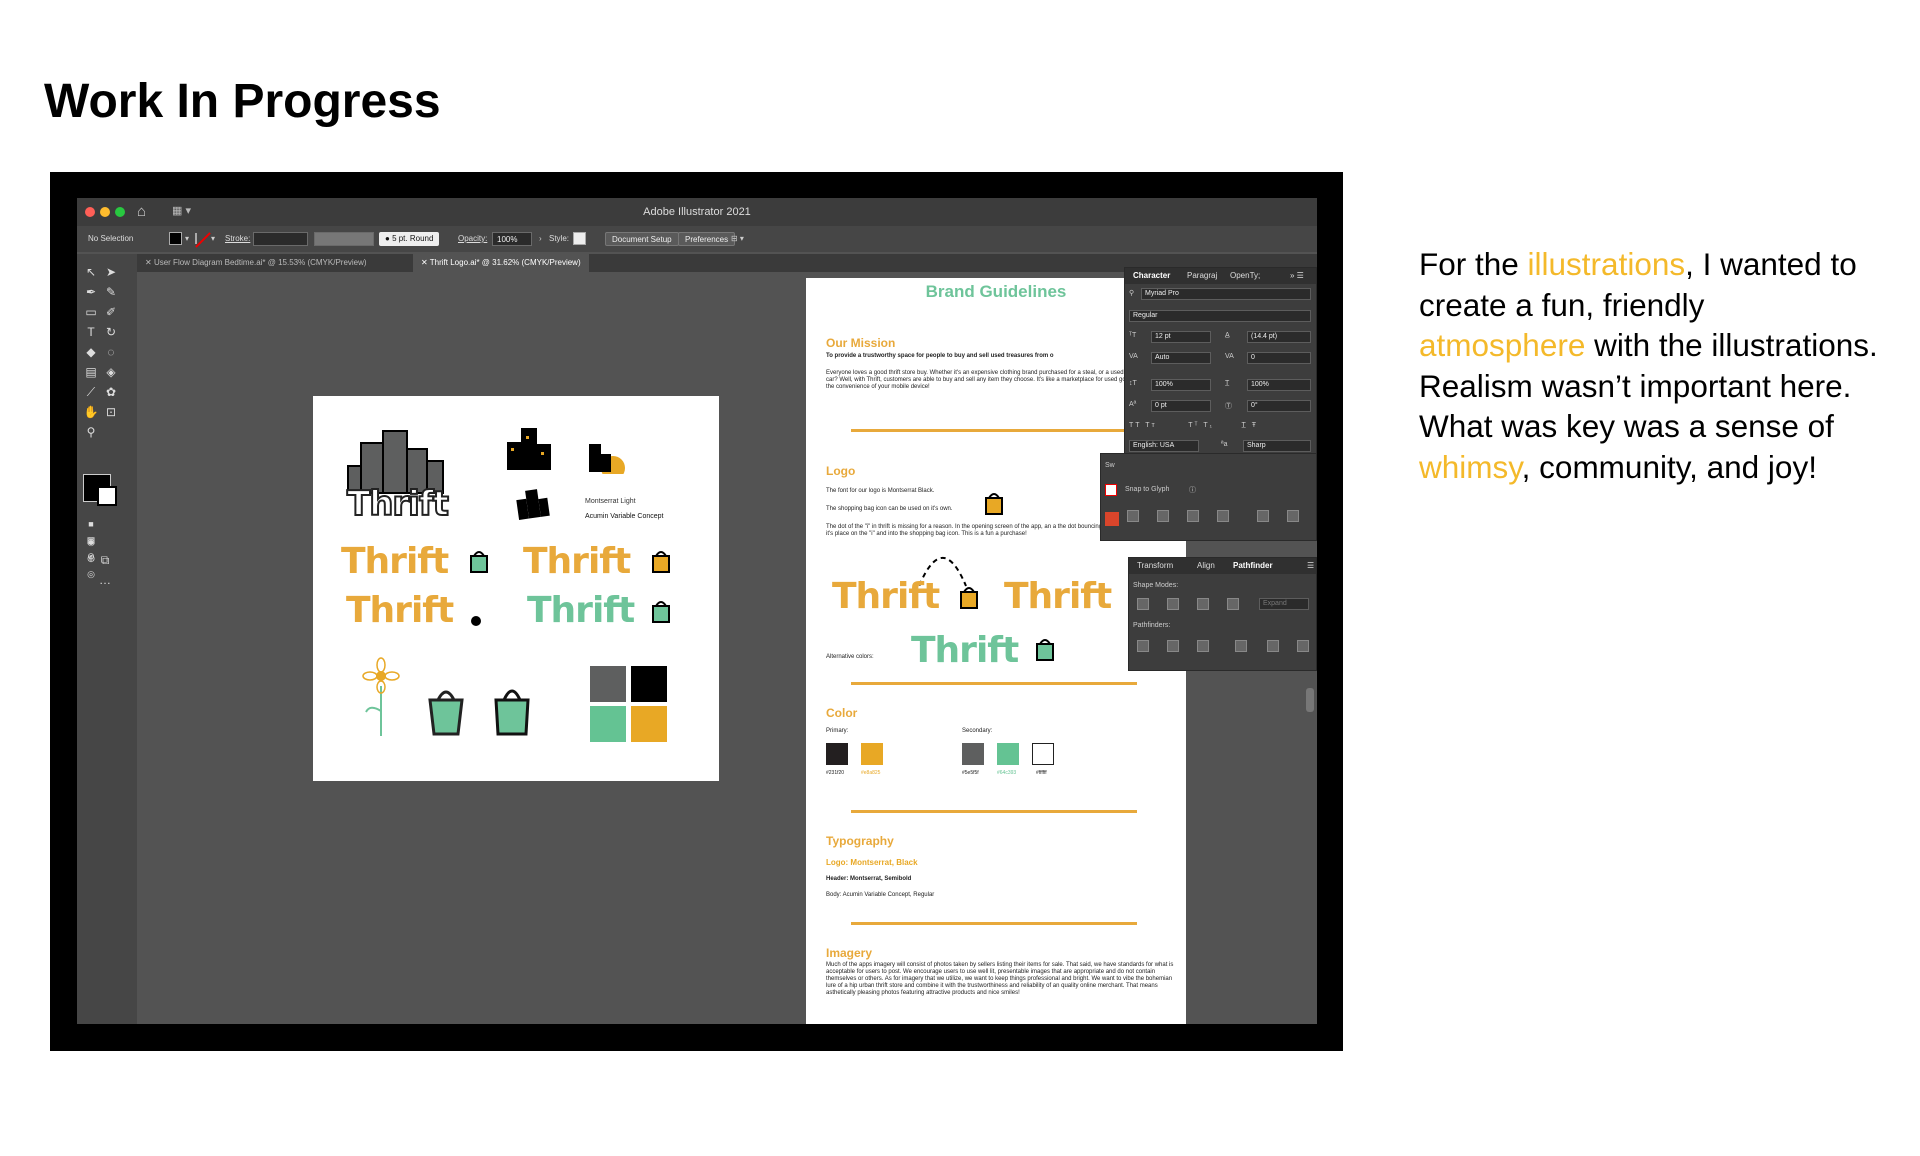 The width and height of the screenshot is (1920, 1156). Describe the element at coordinates (1669, 466) in the screenshot. I see `body-text: , community, and joy!` at that location.